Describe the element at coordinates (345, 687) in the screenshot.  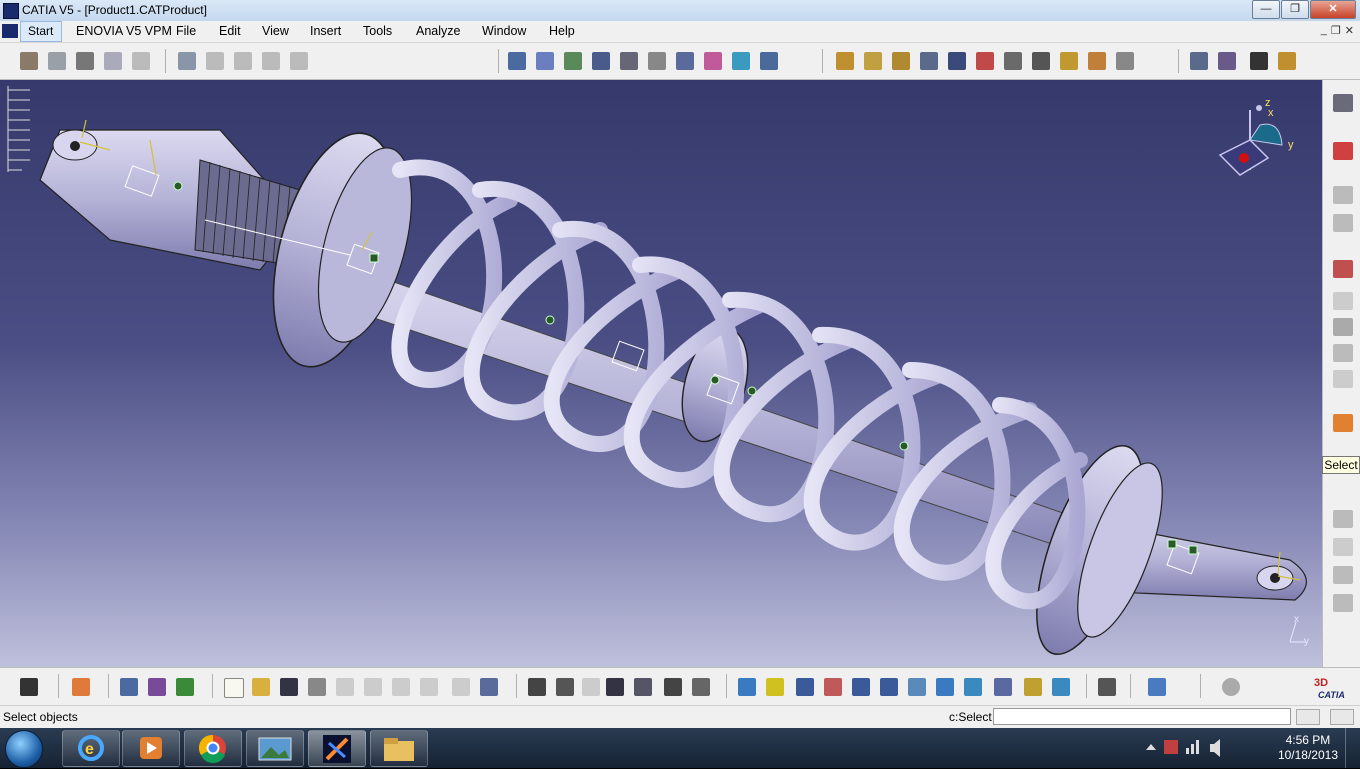
I see `cut-icon` at that location.